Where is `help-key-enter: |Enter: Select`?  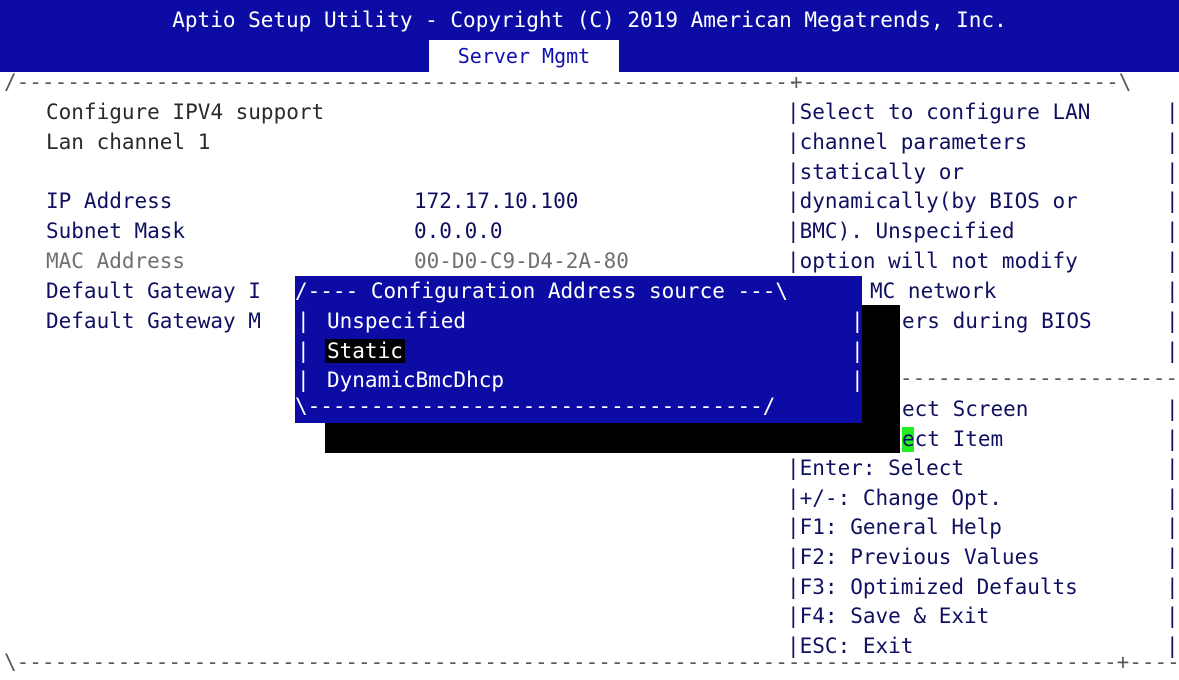
help-key-enter: |Enter: Select is located at coordinates (876, 468).